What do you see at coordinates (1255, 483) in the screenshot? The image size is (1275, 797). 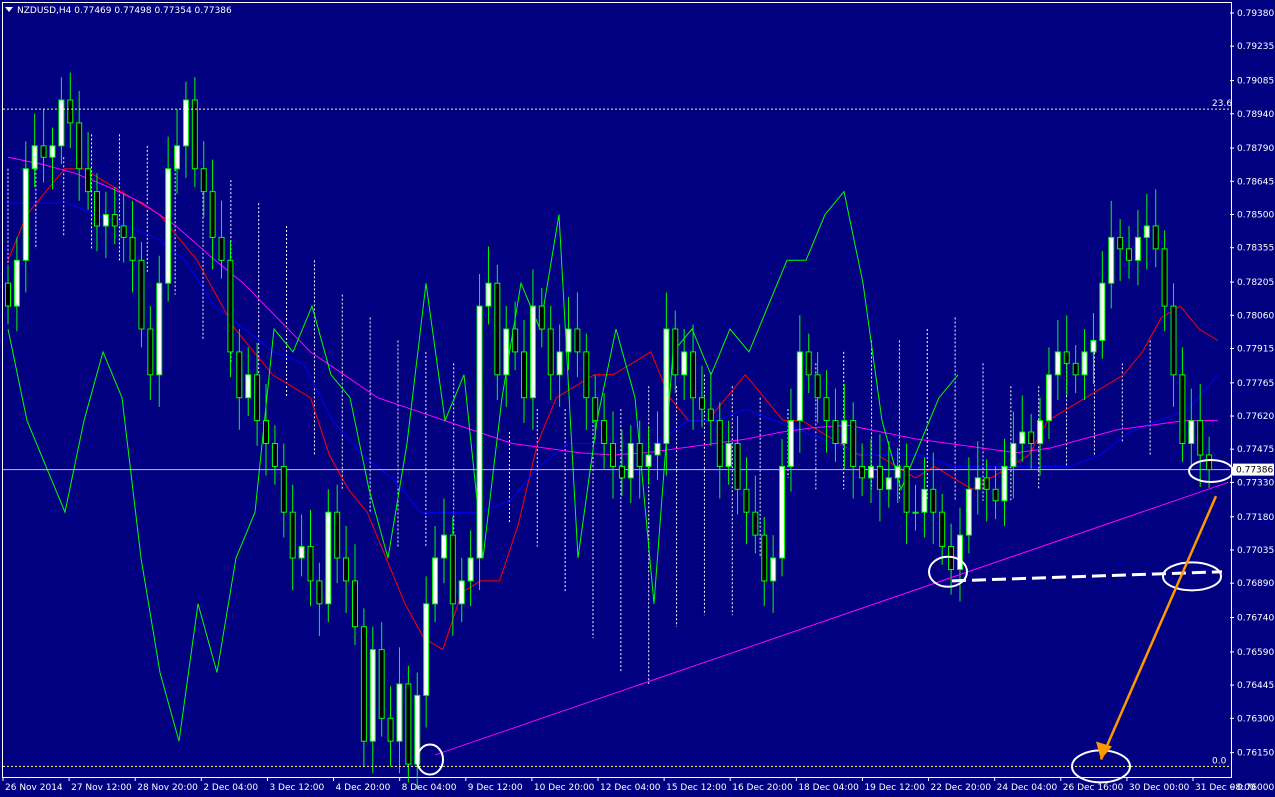 I see `y-tick-label: 0.77330` at bounding box center [1255, 483].